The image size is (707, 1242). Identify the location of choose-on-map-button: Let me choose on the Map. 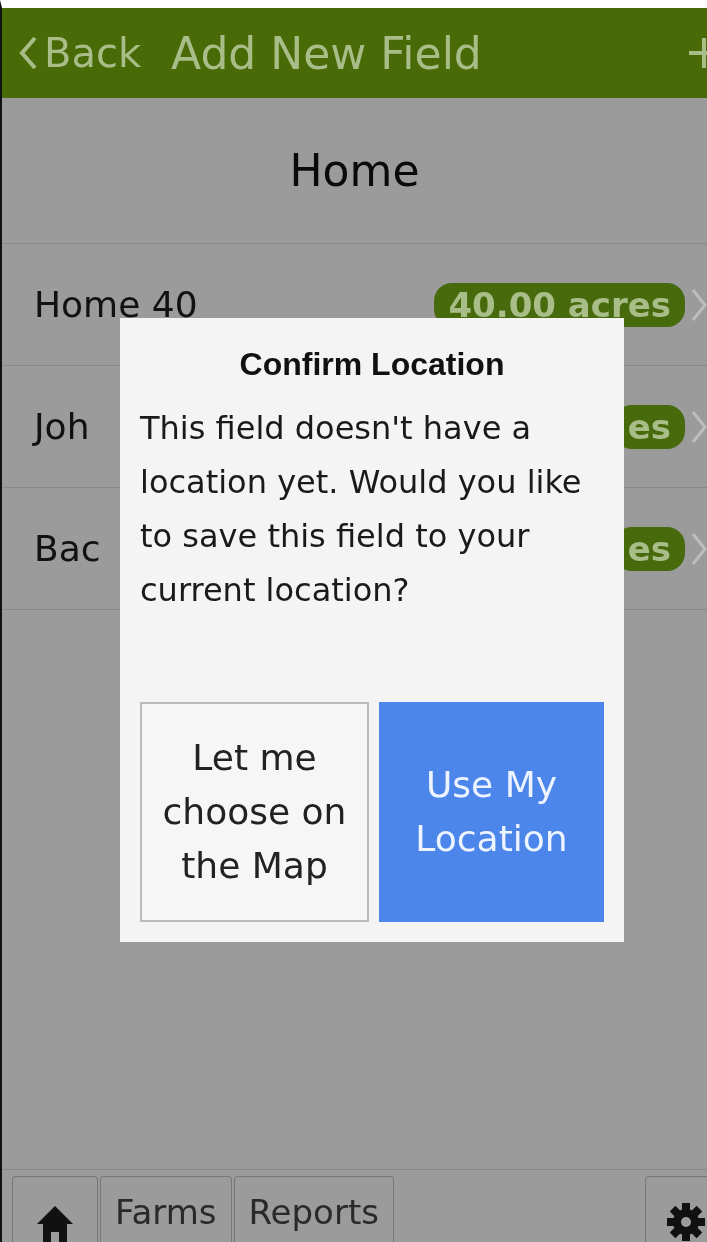
(254, 812).